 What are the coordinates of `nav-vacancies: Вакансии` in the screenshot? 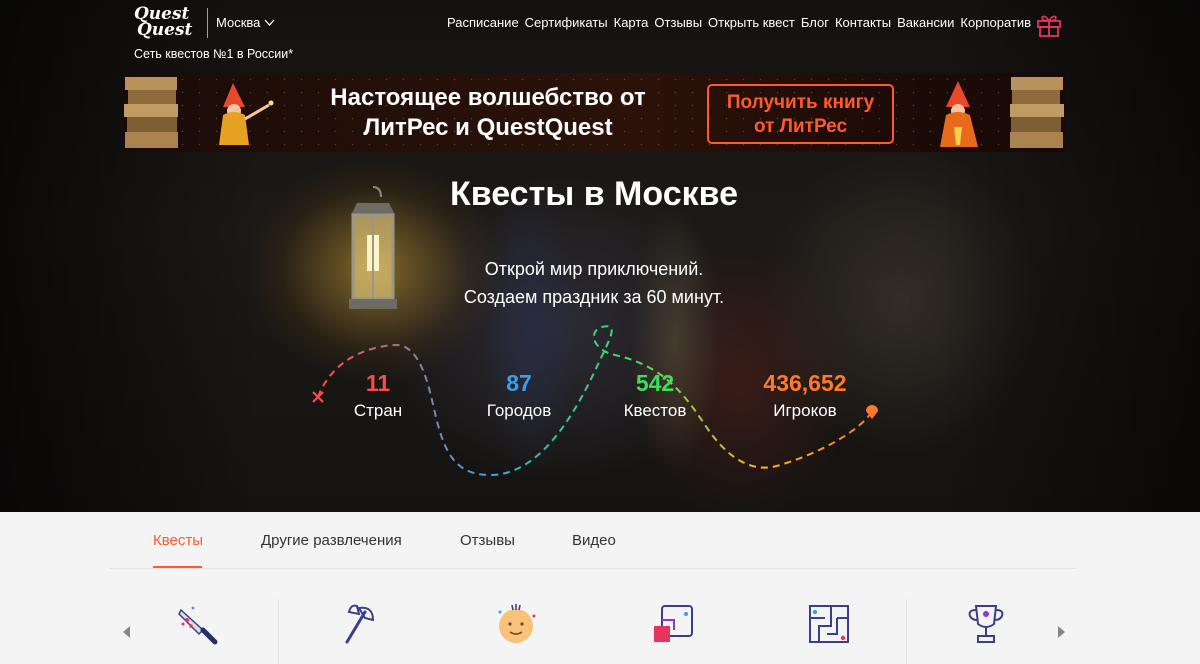 It's located at (925, 22).